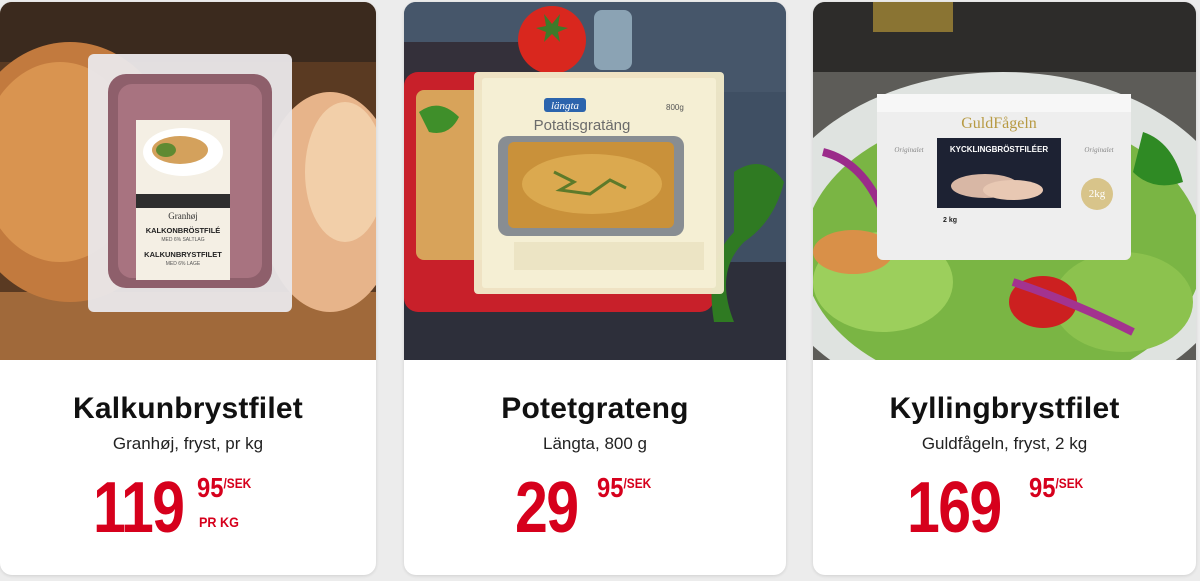 The width and height of the screenshot is (1200, 581). I want to click on product-info: Potetgrateng Längta, 800 g 29 95/SEK, so click(595, 467).